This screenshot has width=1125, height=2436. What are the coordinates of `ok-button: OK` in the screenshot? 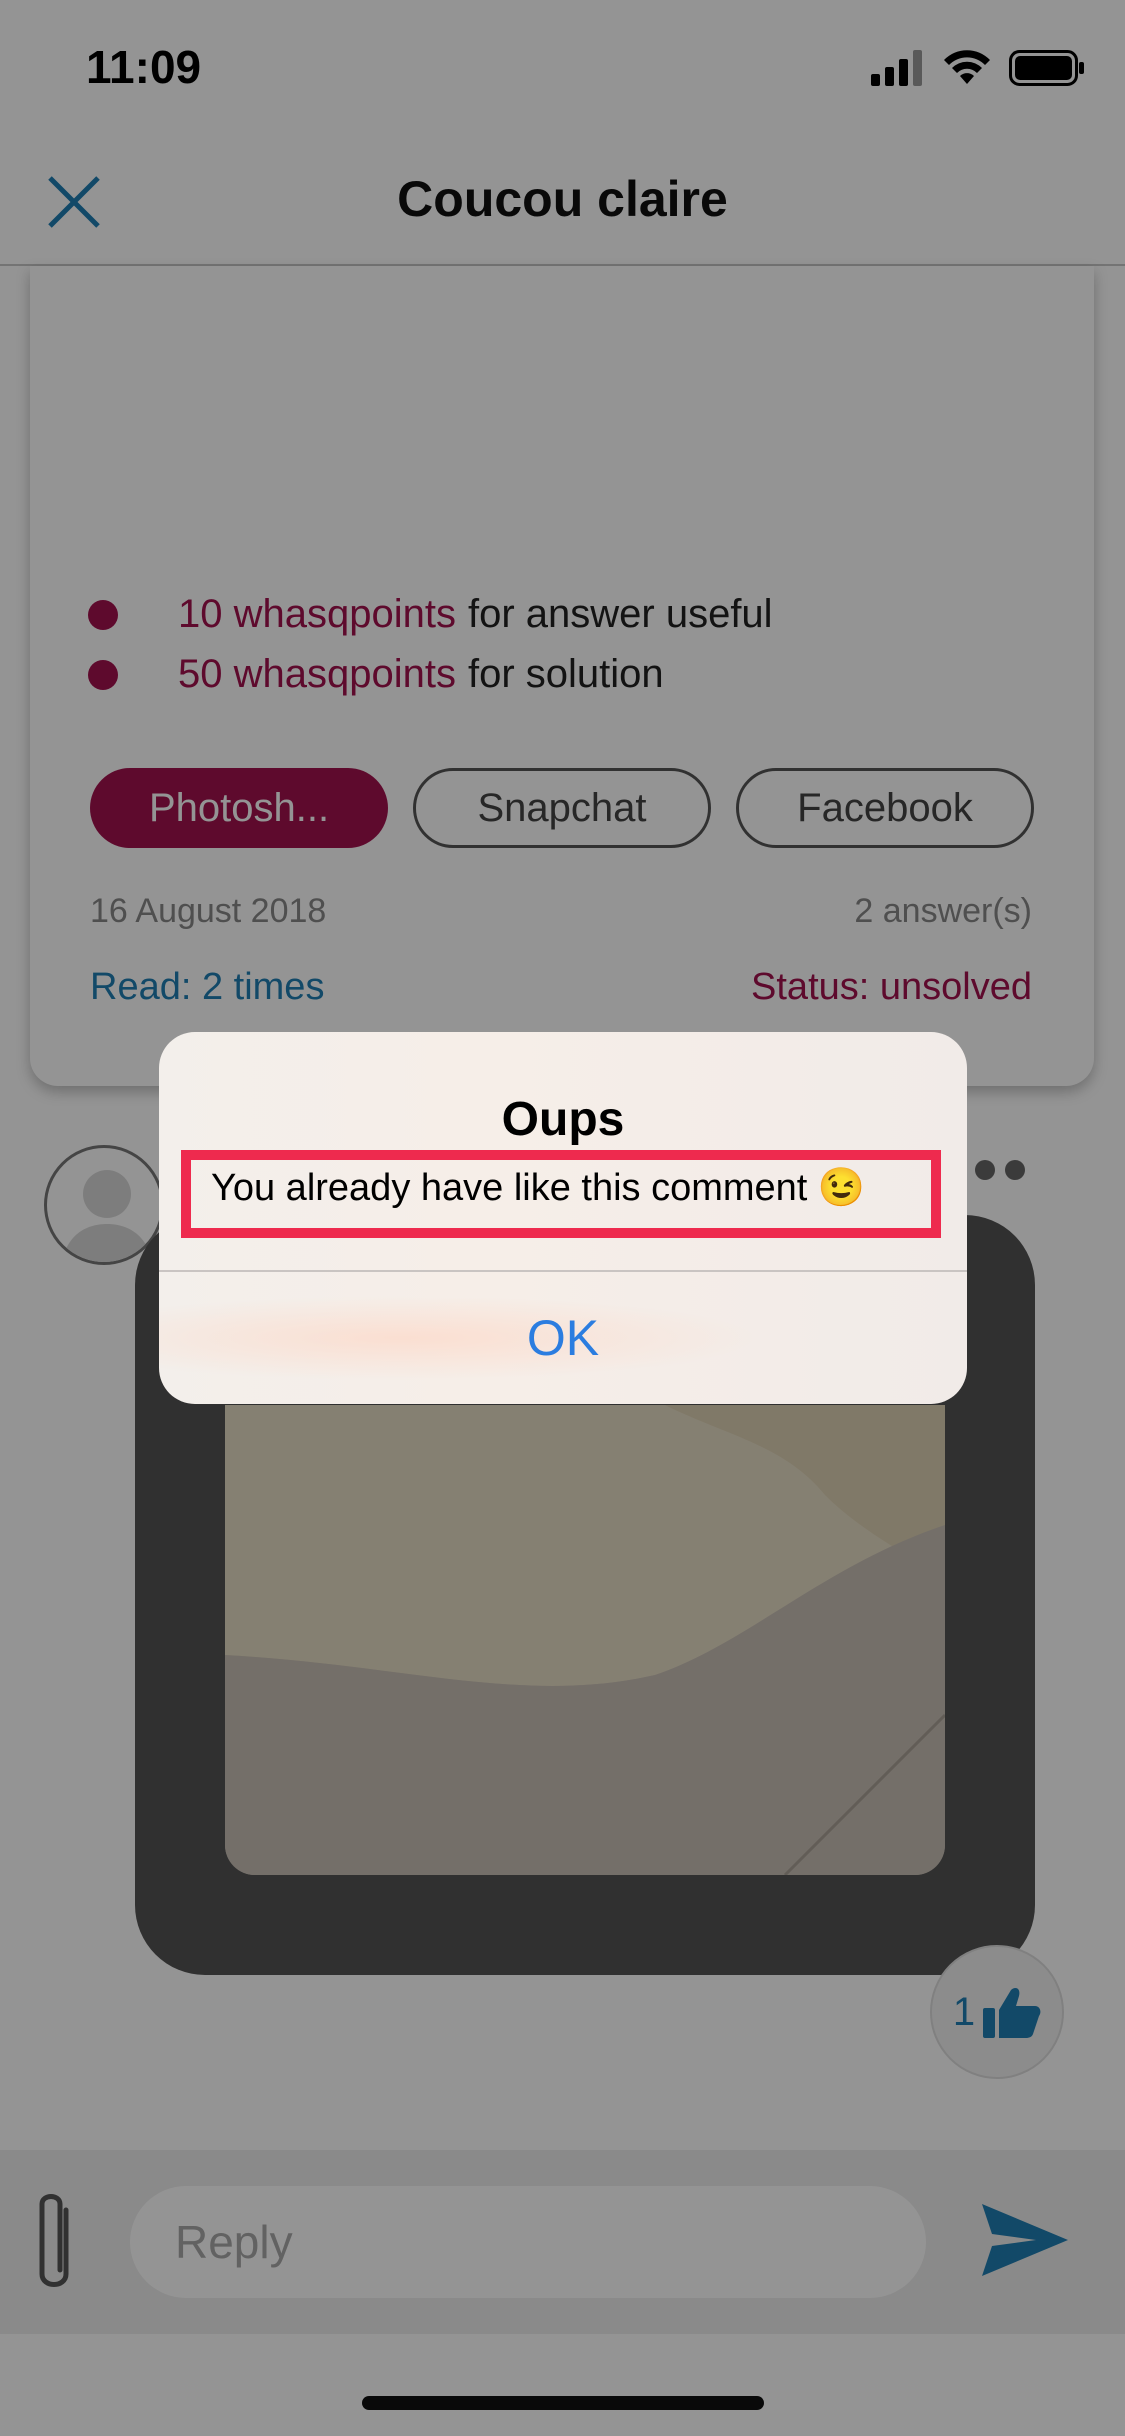 It's located at (563, 1338).